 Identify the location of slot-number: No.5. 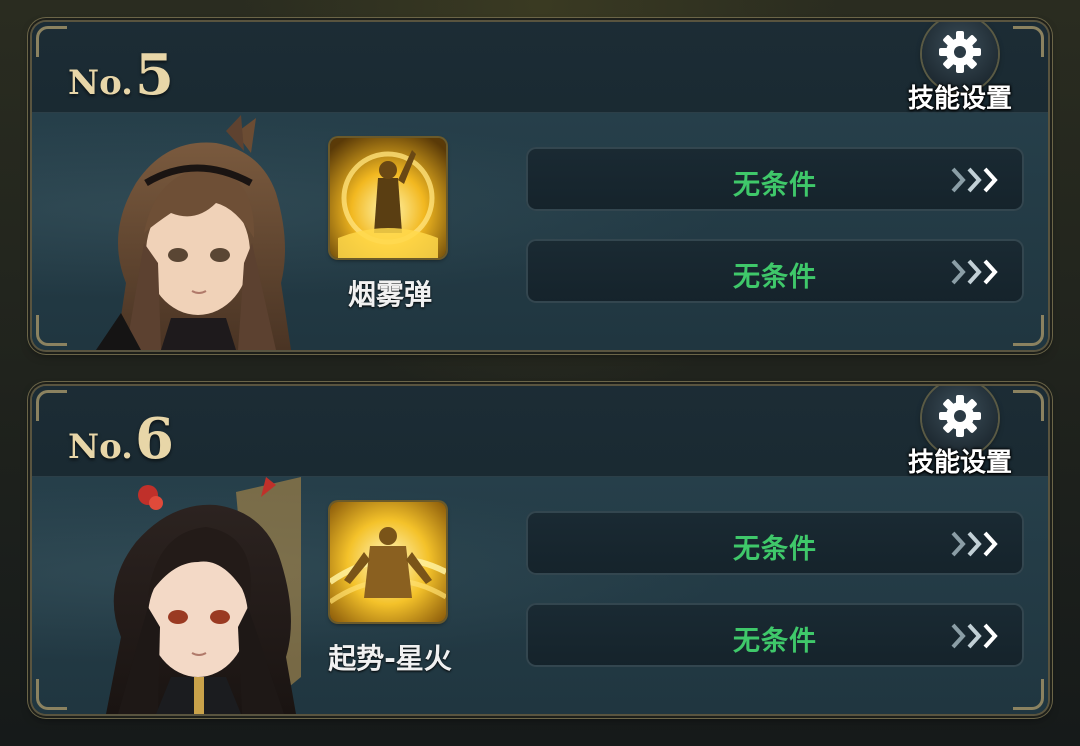
(121, 75).